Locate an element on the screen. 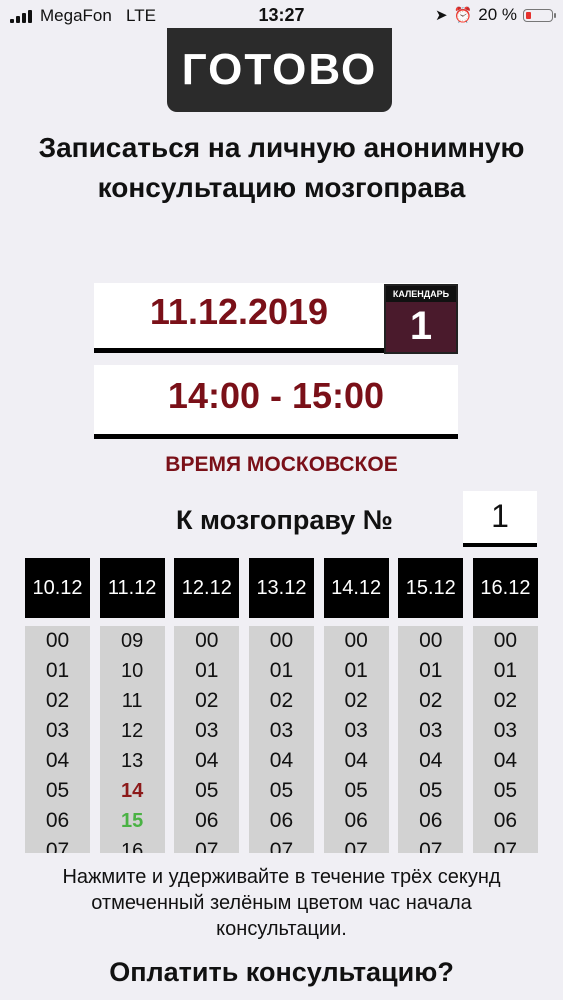 This screenshot has width=563, height=1000. day-column: 14.12 00 01 02 03 04 05 06 07 is located at coordinates (356, 705).